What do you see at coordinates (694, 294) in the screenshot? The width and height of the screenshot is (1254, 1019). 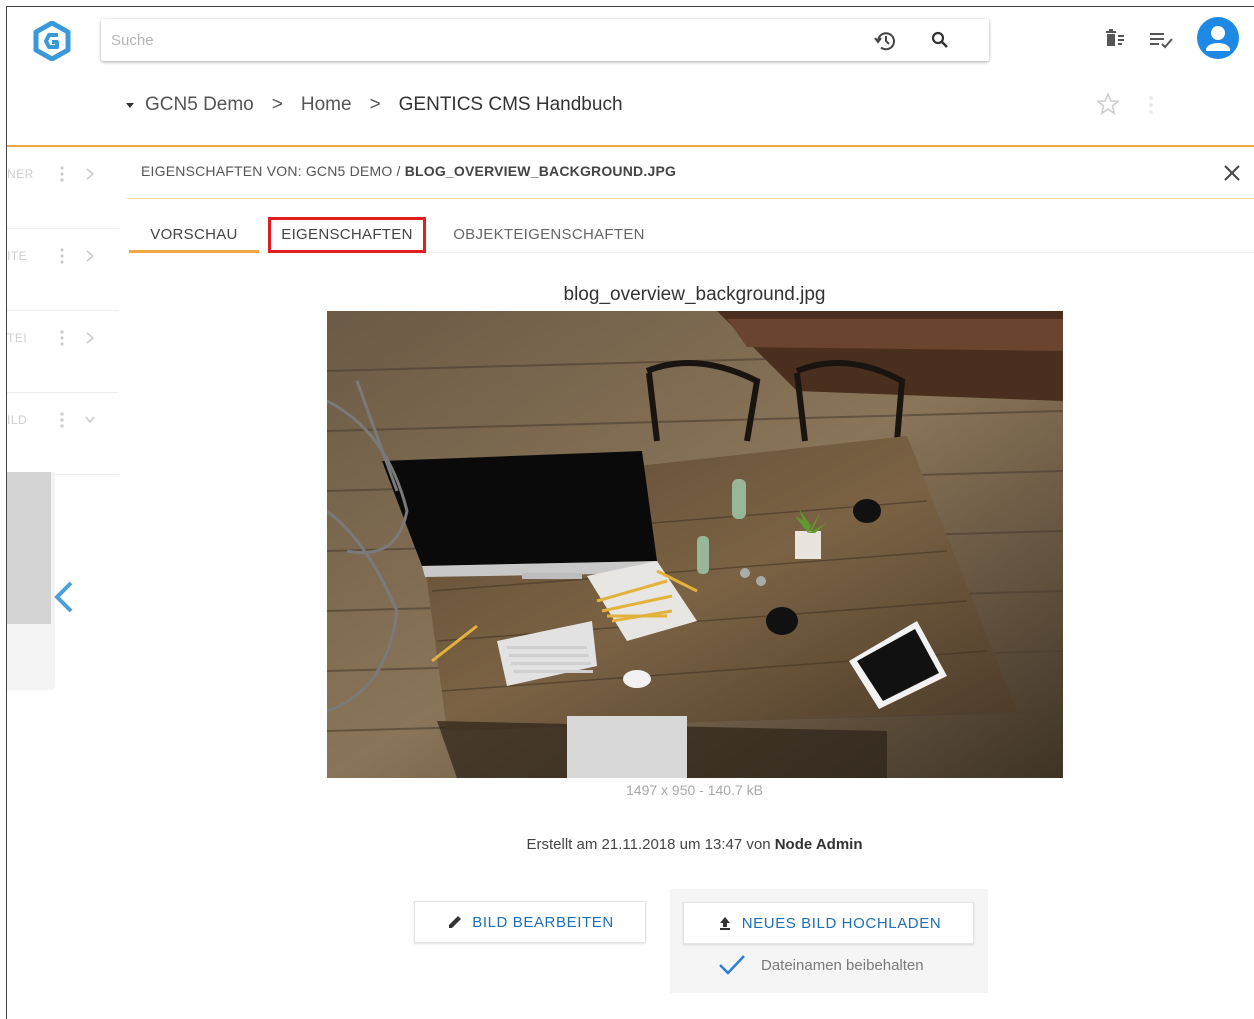 I see `image-filename: blog_overview_background.jpg` at bounding box center [694, 294].